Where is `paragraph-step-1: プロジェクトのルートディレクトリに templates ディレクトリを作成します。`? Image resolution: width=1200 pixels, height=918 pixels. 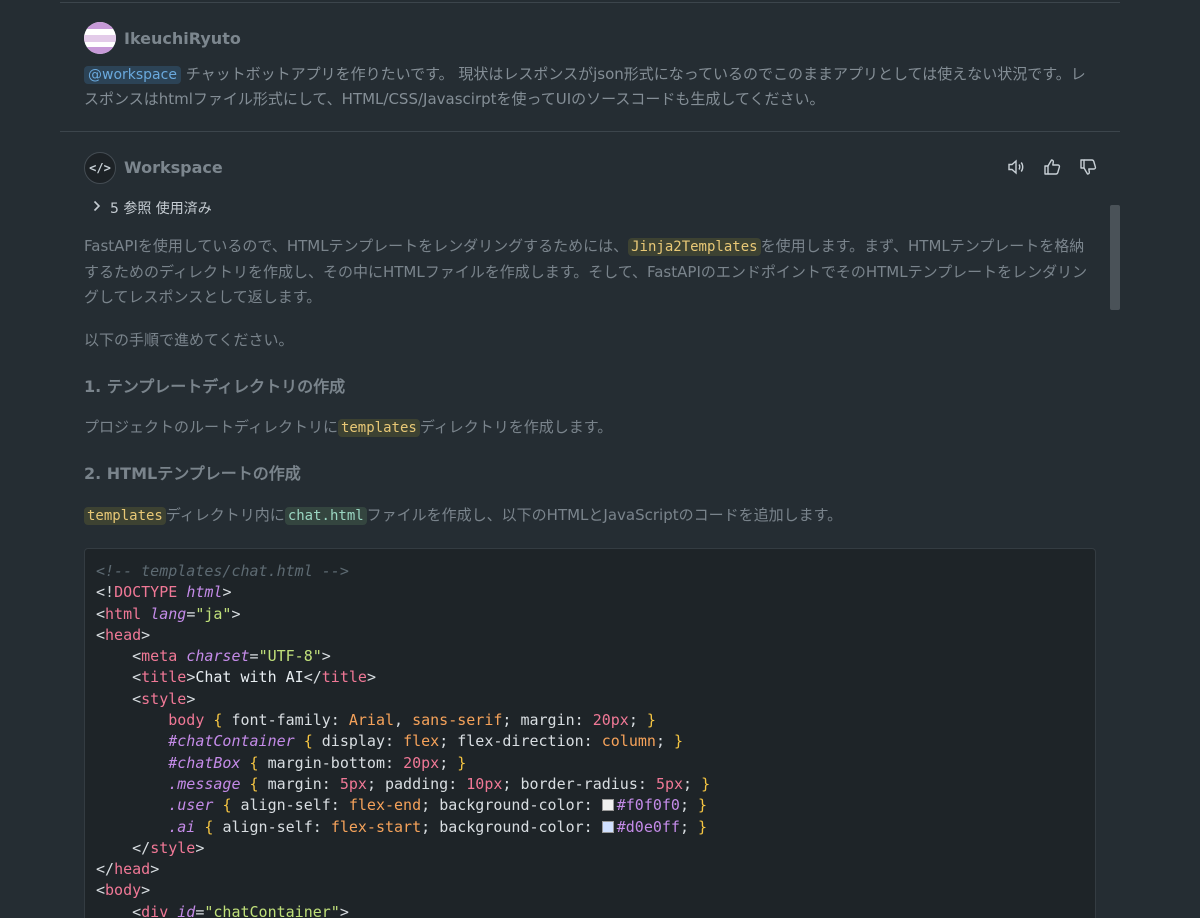 paragraph-step-1: プロジェクトのルートディレクトリに templates ディレクトリを作成します。 is located at coordinates (589, 428).